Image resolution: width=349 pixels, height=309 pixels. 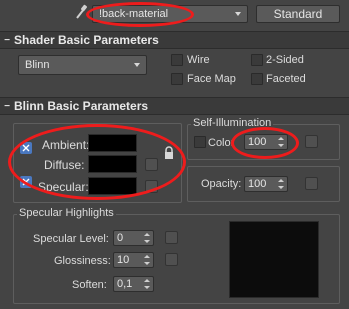 I want to click on specular-level-label: Specular Level:, so click(x=71, y=239).